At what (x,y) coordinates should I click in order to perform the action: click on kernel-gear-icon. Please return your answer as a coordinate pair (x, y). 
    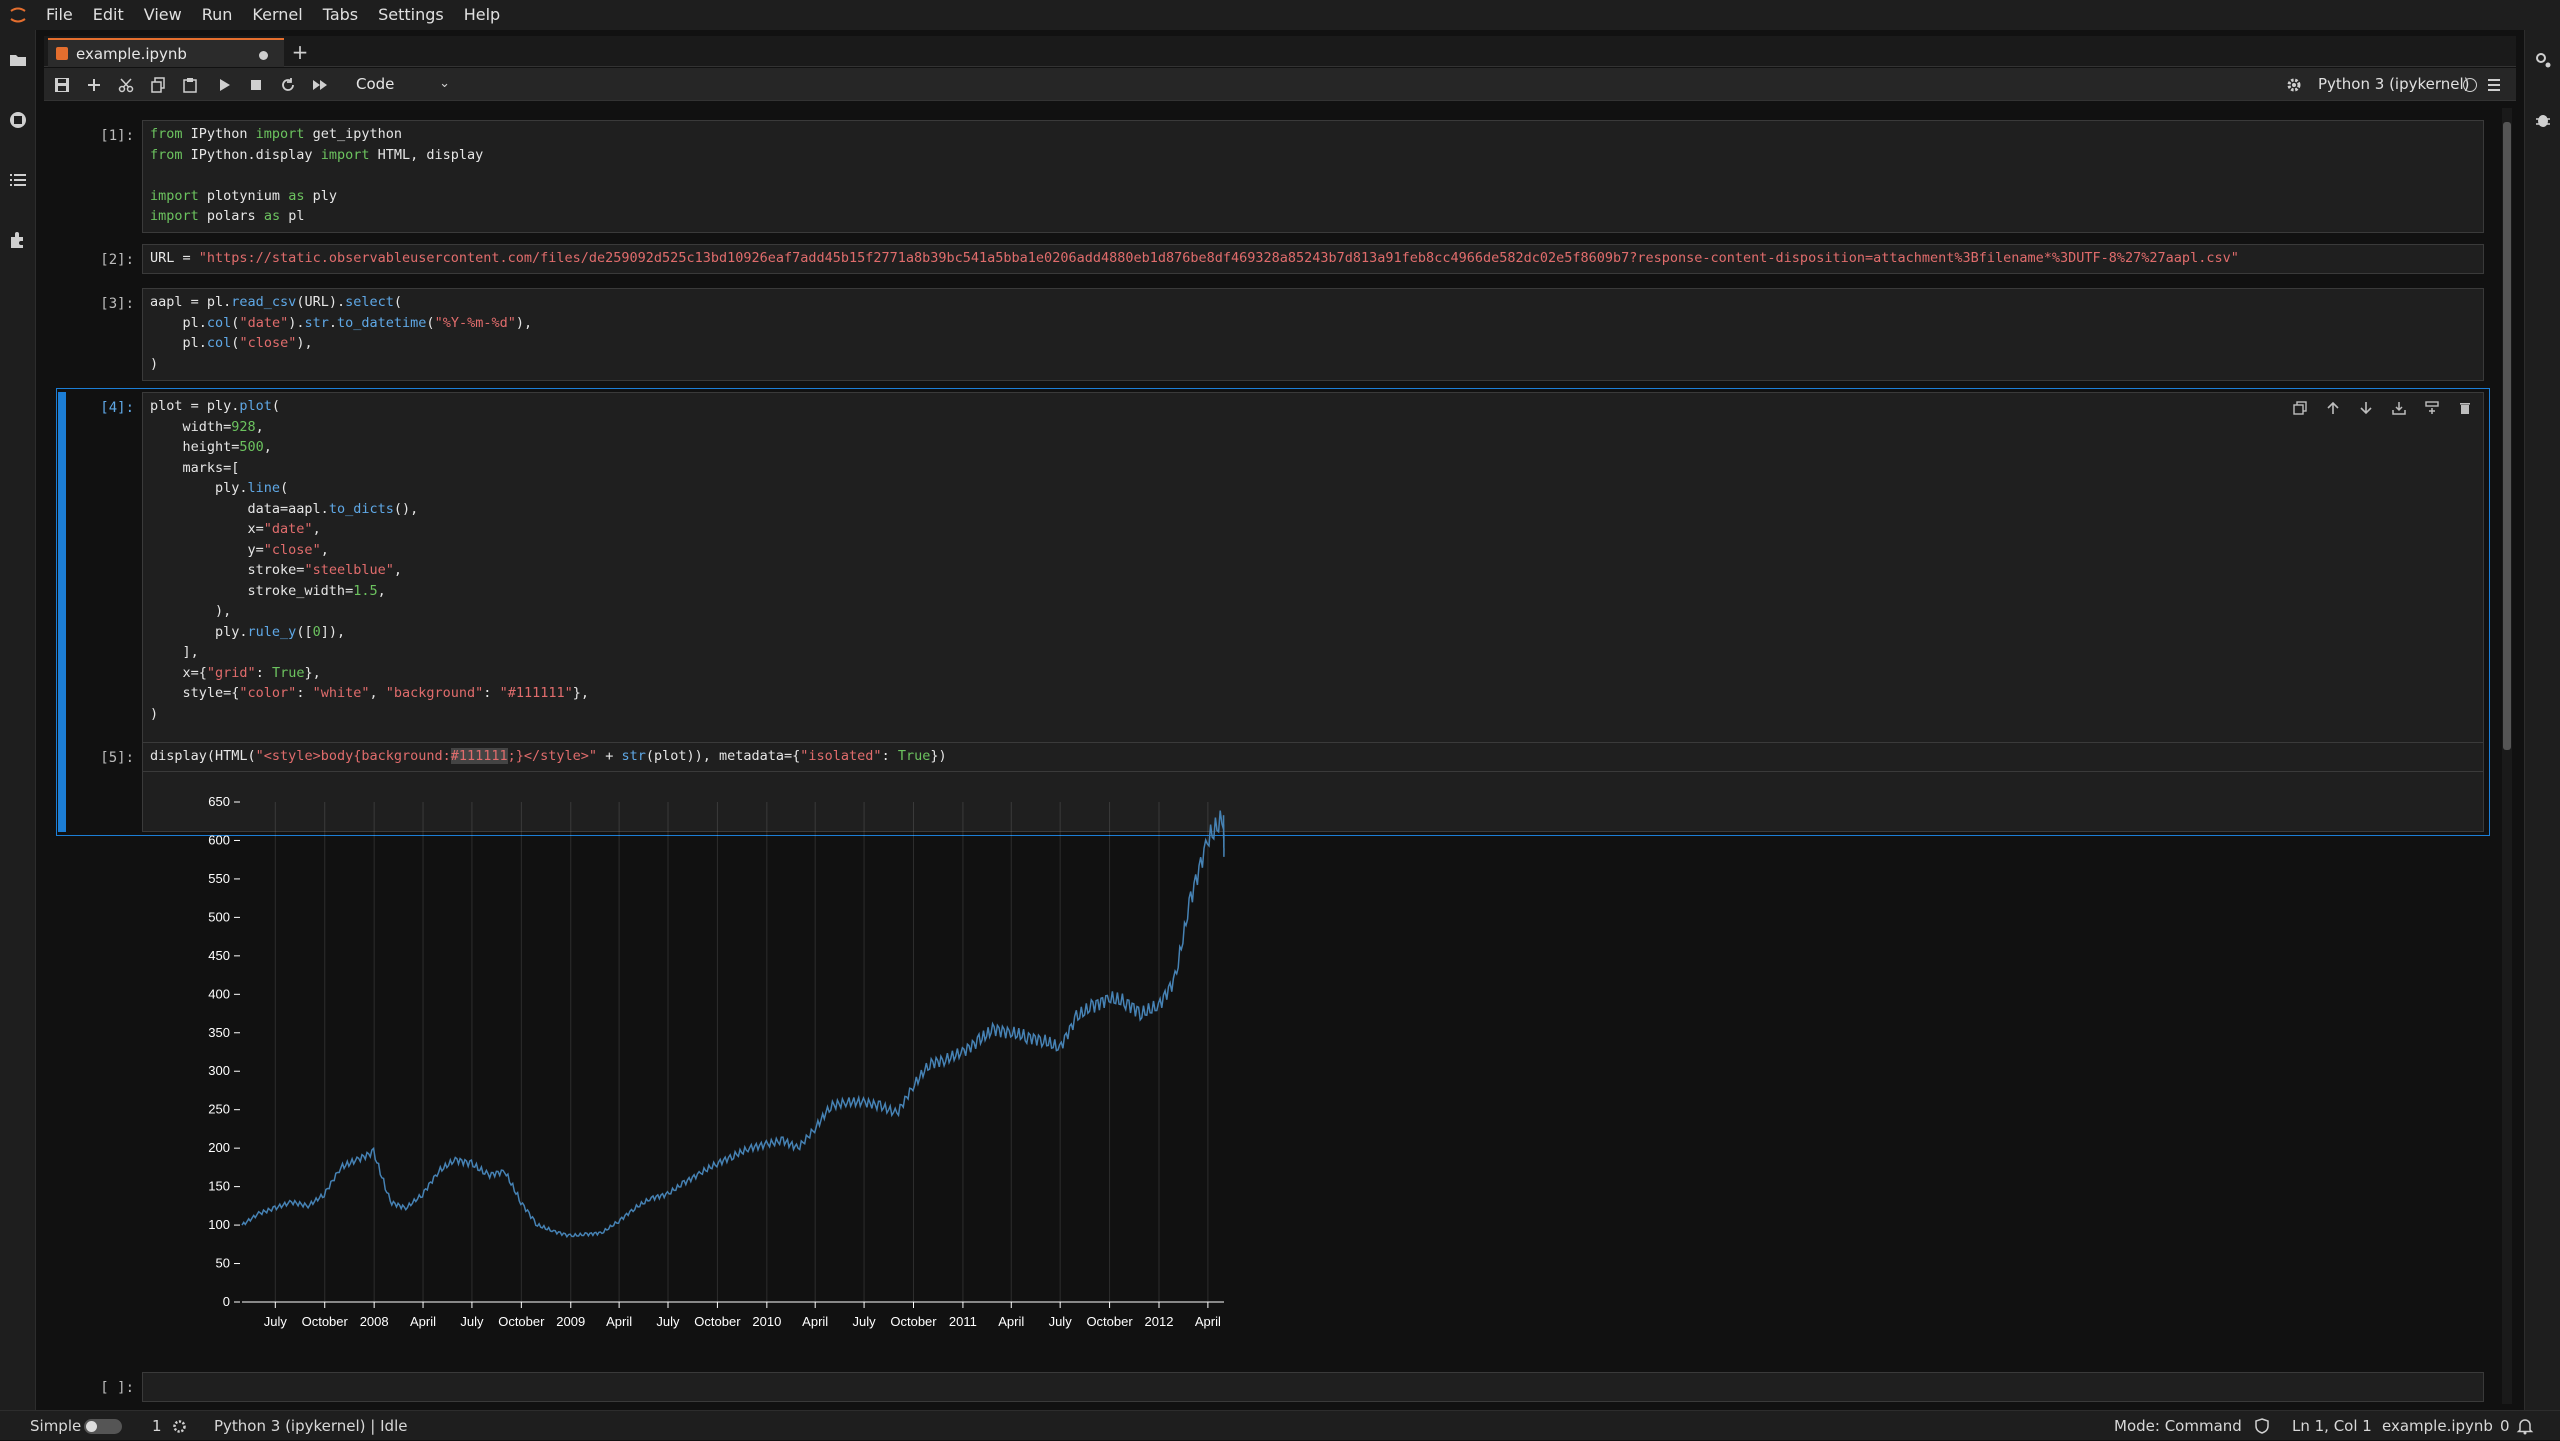
    Looking at the image, I should click on (179, 1426).